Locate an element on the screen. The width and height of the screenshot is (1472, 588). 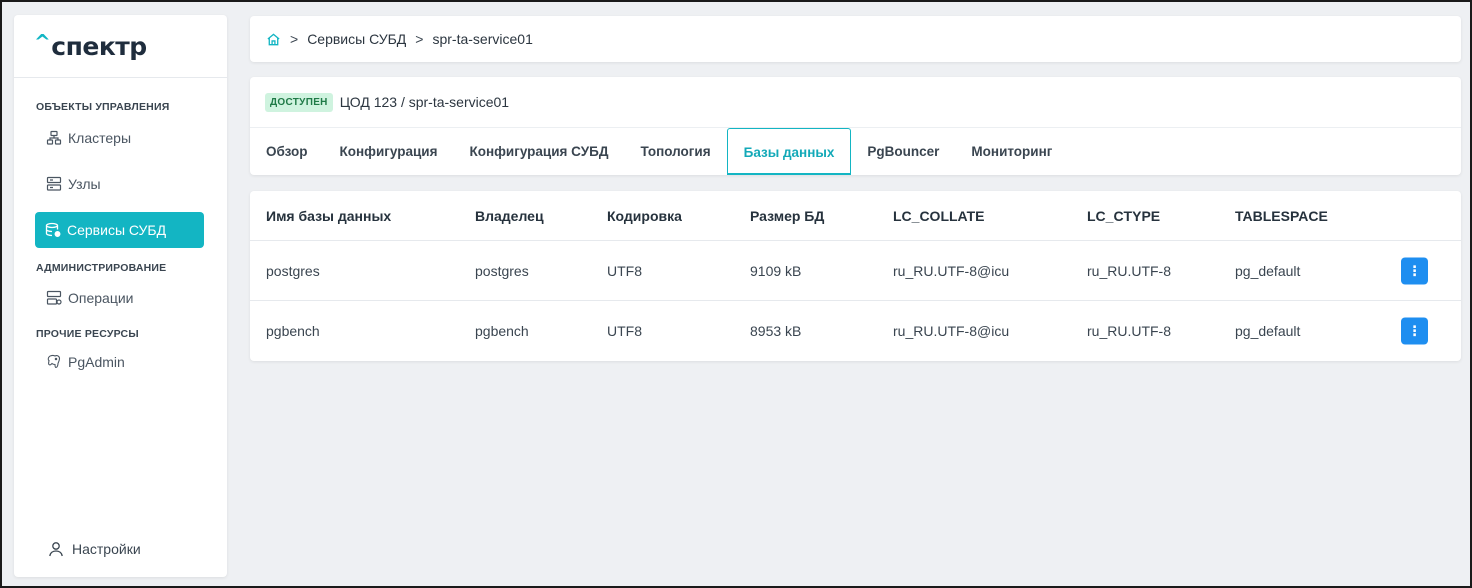
tab-databases: Базы данных is located at coordinates (789, 151).